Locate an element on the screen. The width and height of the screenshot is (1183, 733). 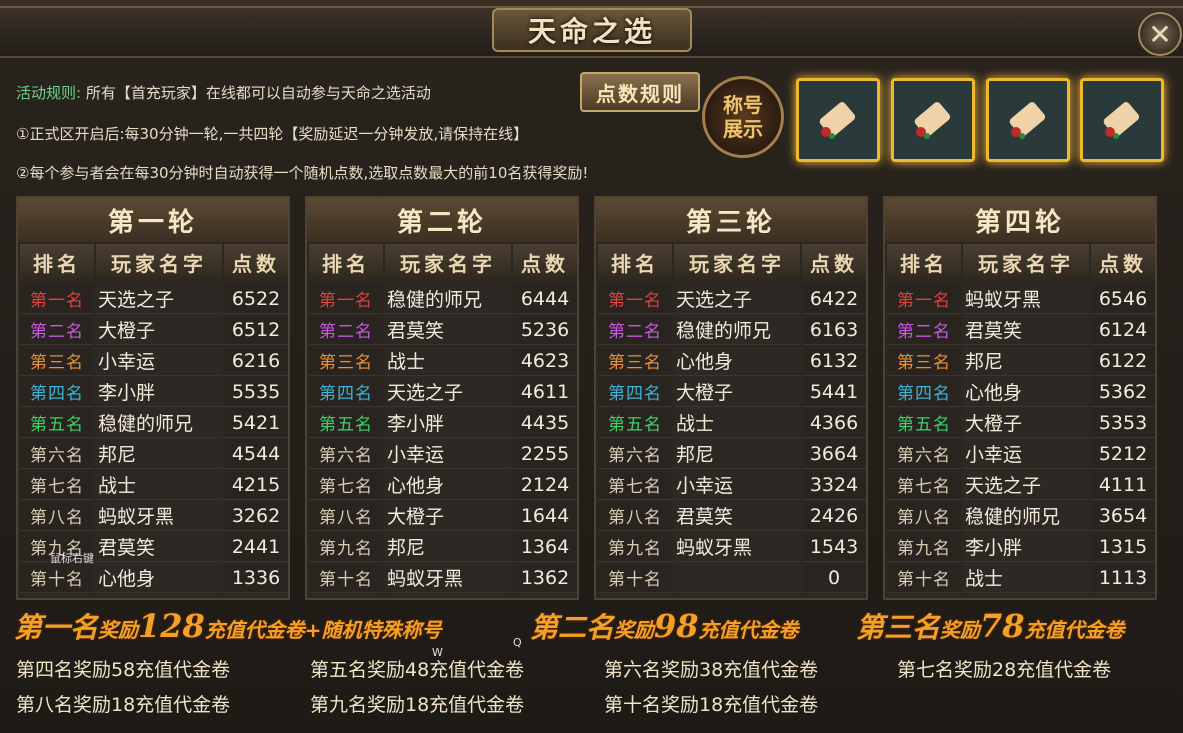
points-cell: 6422 is located at coordinates (834, 299).